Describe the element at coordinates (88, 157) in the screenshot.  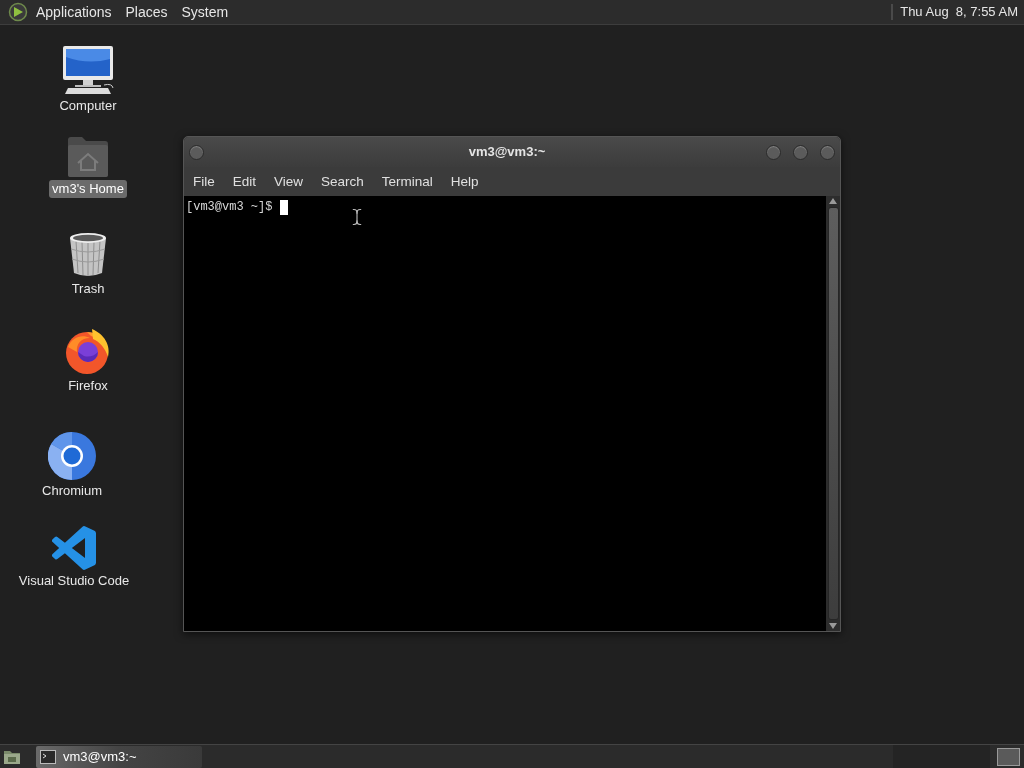
I see `home-folder-icon` at that location.